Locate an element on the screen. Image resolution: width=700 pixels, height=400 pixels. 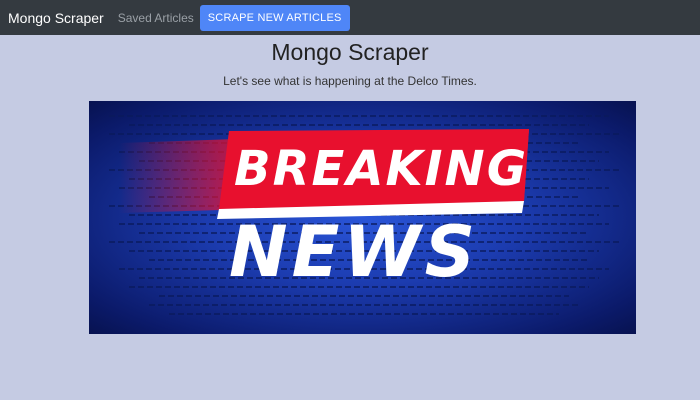
banner-news-text: NEWS is located at coordinates (354, 252).